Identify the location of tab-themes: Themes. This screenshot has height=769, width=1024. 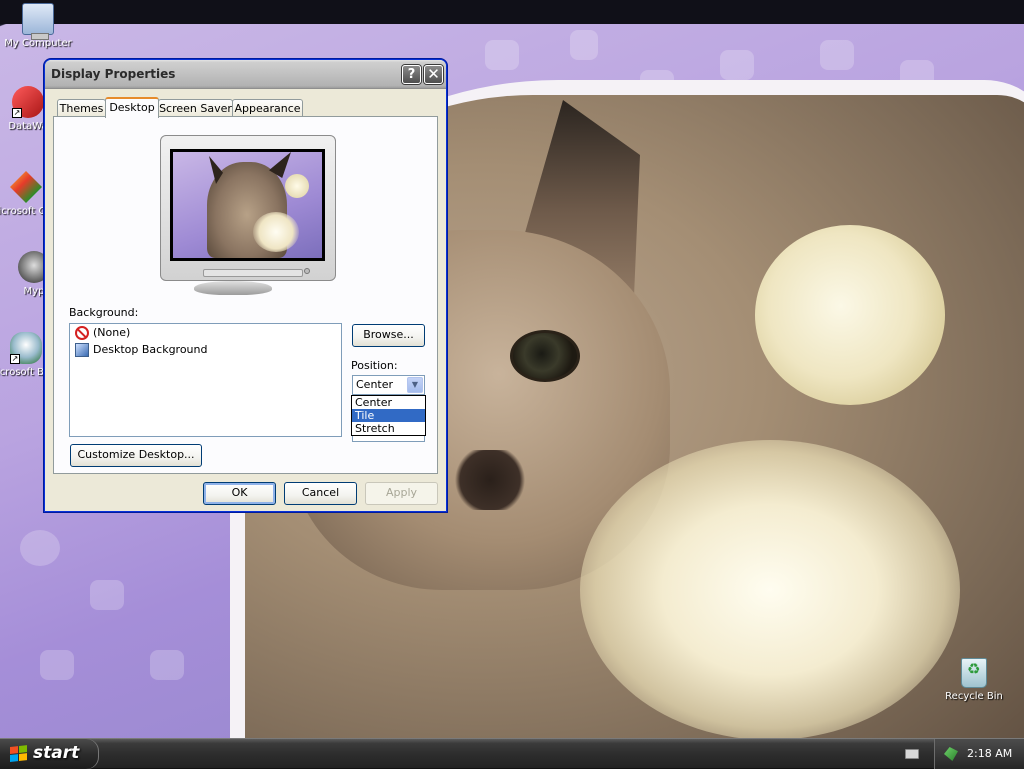
(81, 108).